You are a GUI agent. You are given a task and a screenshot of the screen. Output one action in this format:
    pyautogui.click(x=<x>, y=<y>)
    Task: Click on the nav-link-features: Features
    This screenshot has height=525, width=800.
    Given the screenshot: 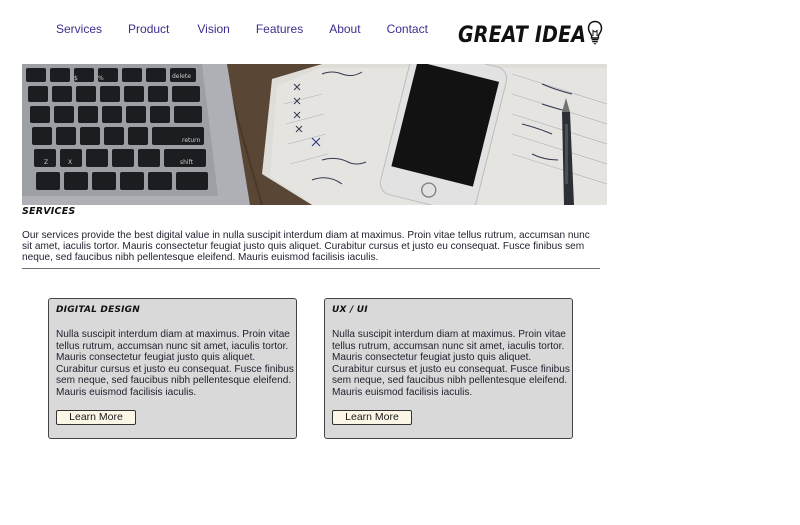 What is the action you would take?
    pyautogui.click(x=279, y=29)
    